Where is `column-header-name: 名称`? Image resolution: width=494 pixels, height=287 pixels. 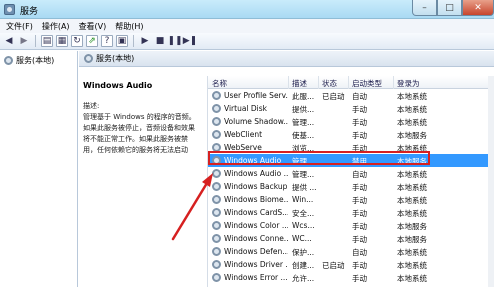 column-header-name: 名称 is located at coordinates (219, 83).